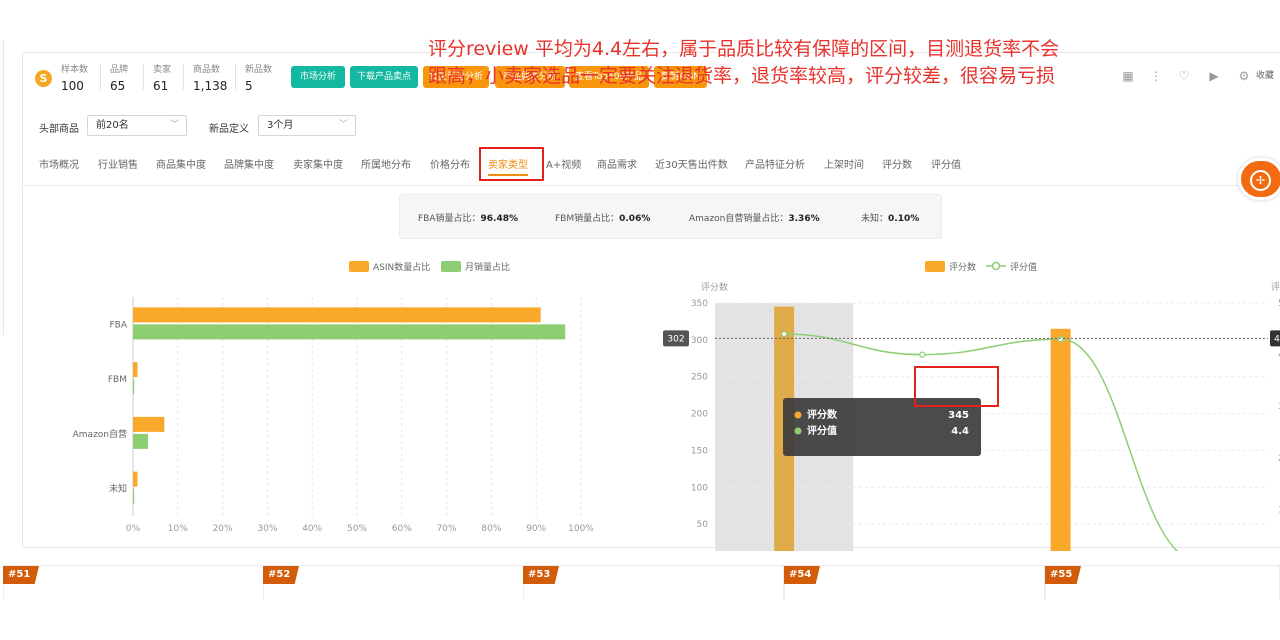 This screenshot has height=640, width=1280. I want to click on legend-label: 评分值, so click(1023, 267).